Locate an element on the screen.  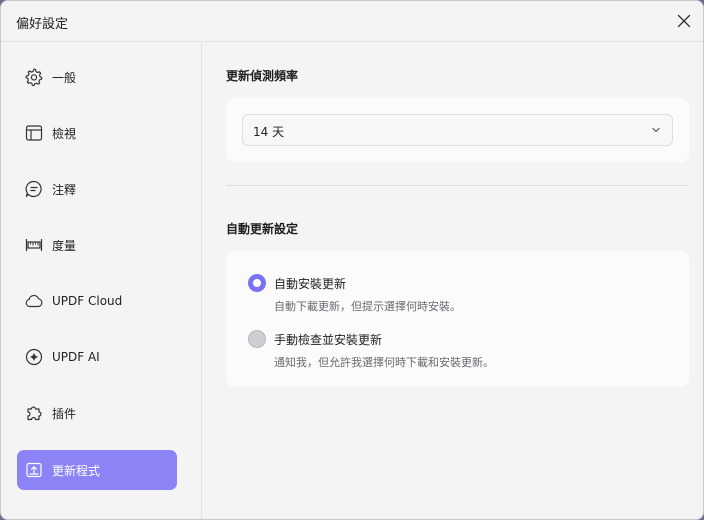
gear-icon is located at coordinates (34, 77).